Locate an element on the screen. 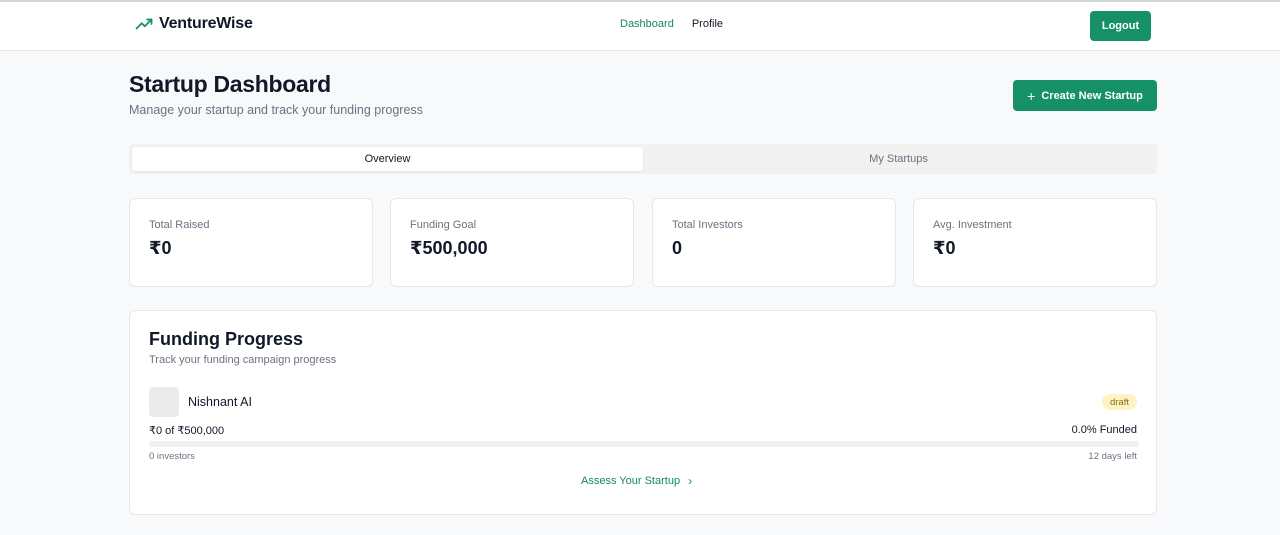 This screenshot has height=535, width=1280. nav-profile: Profile is located at coordinates (707, 24).